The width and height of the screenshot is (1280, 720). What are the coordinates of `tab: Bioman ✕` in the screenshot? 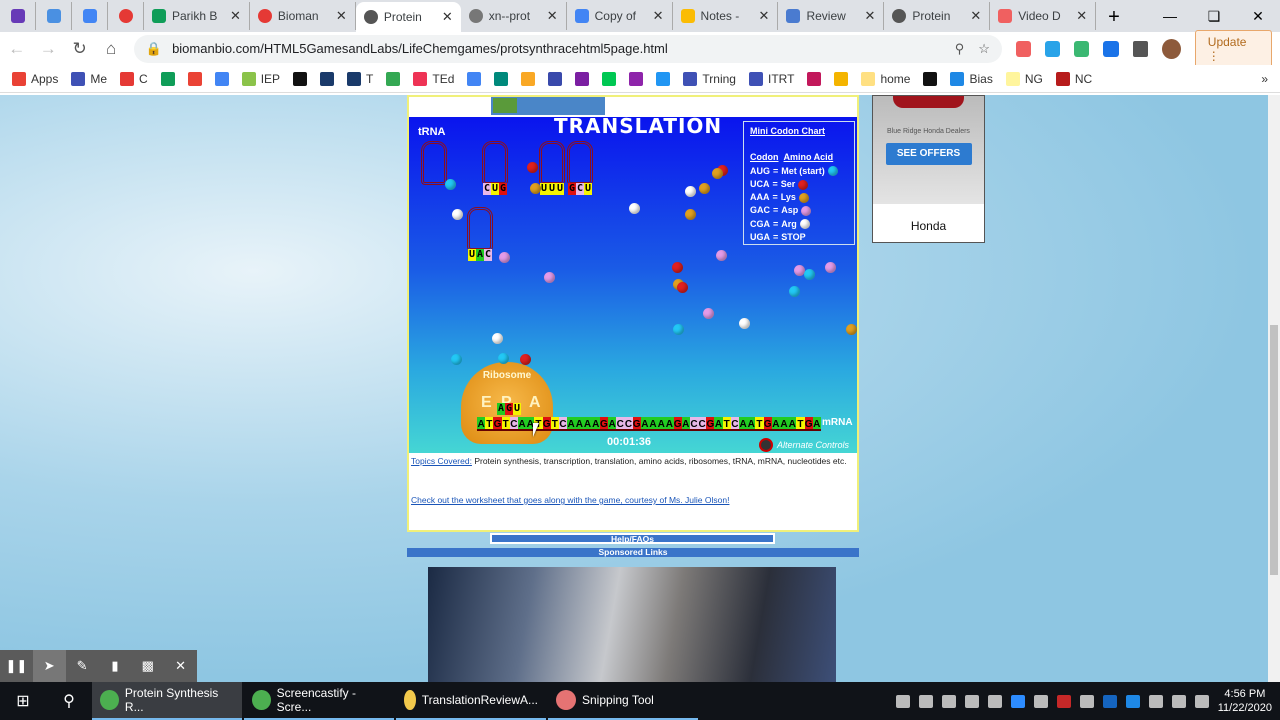 It's located at (303, 16).